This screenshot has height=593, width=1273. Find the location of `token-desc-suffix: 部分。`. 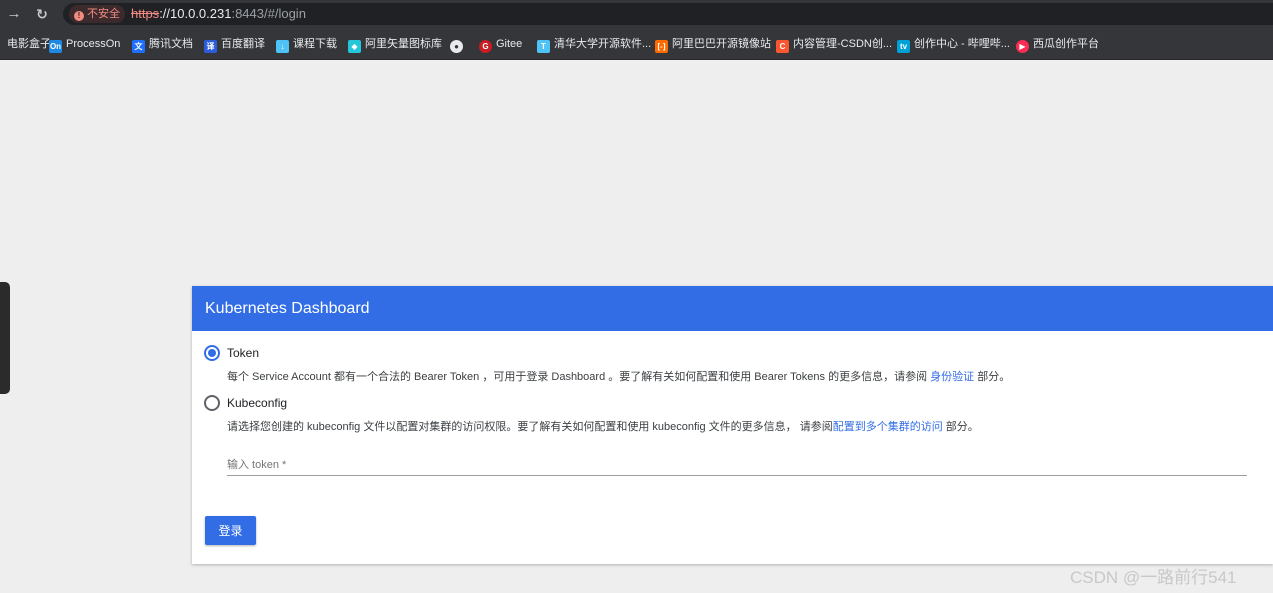

token-desc-suffix: 部分。 is located at coordinates (992, 377).